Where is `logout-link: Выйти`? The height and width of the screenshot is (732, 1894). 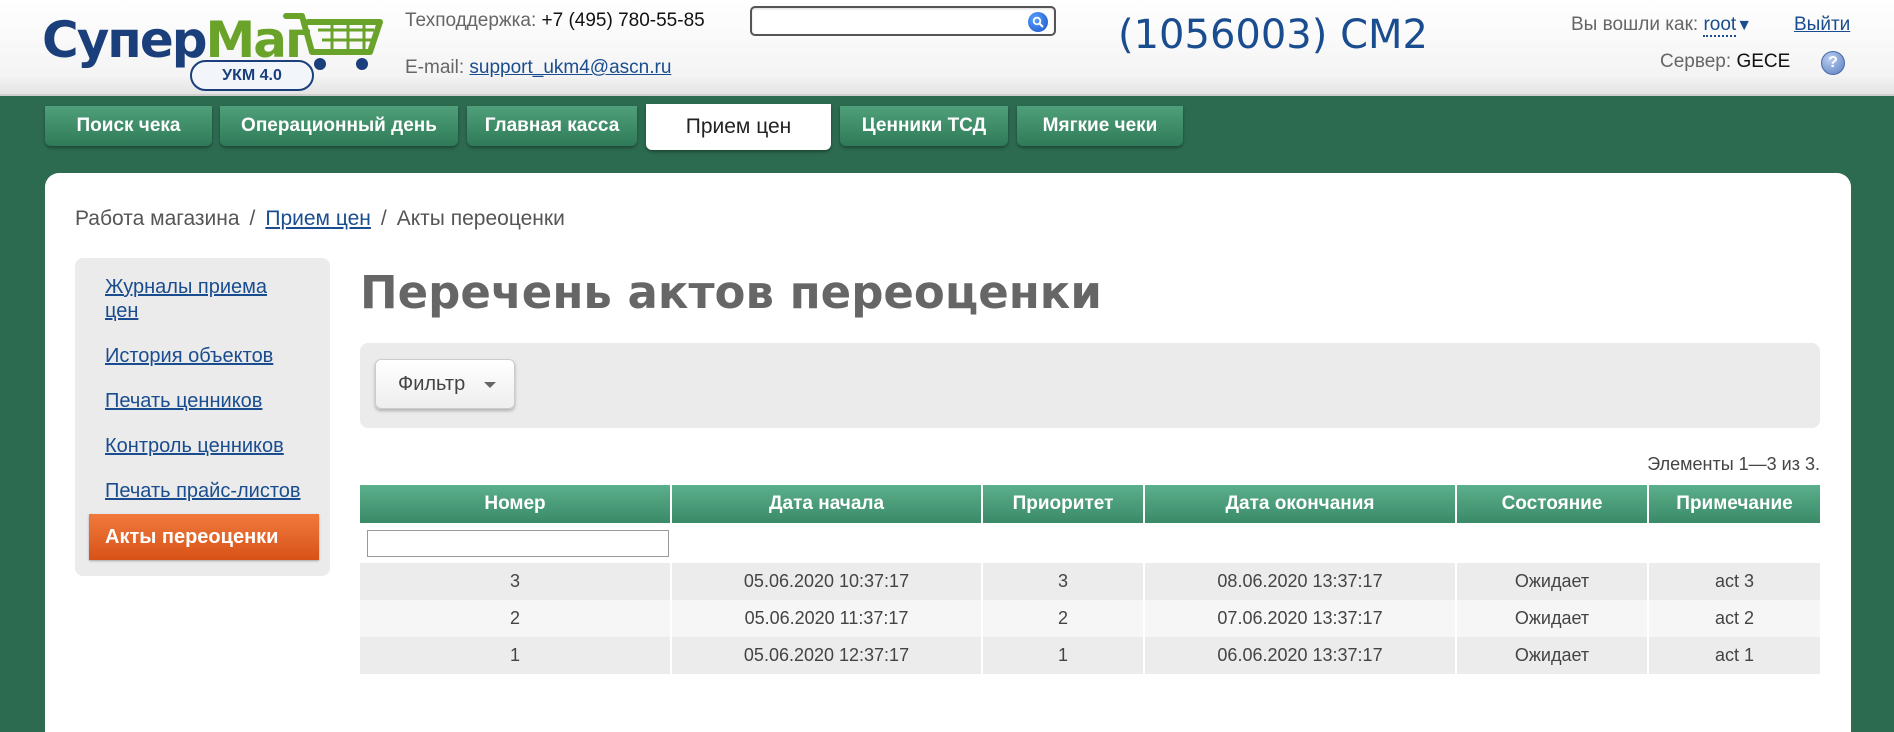 logout-link: Выйти is located at coordinates (1822, 25).